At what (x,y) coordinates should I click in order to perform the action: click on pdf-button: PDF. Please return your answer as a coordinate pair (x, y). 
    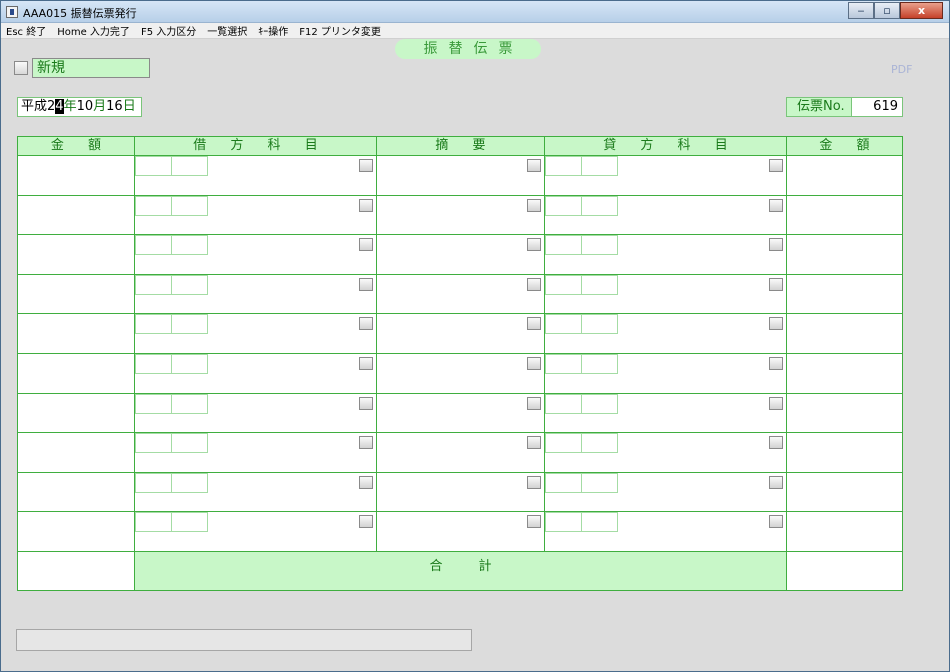
    Looking at the image, I should click on (901, 69).